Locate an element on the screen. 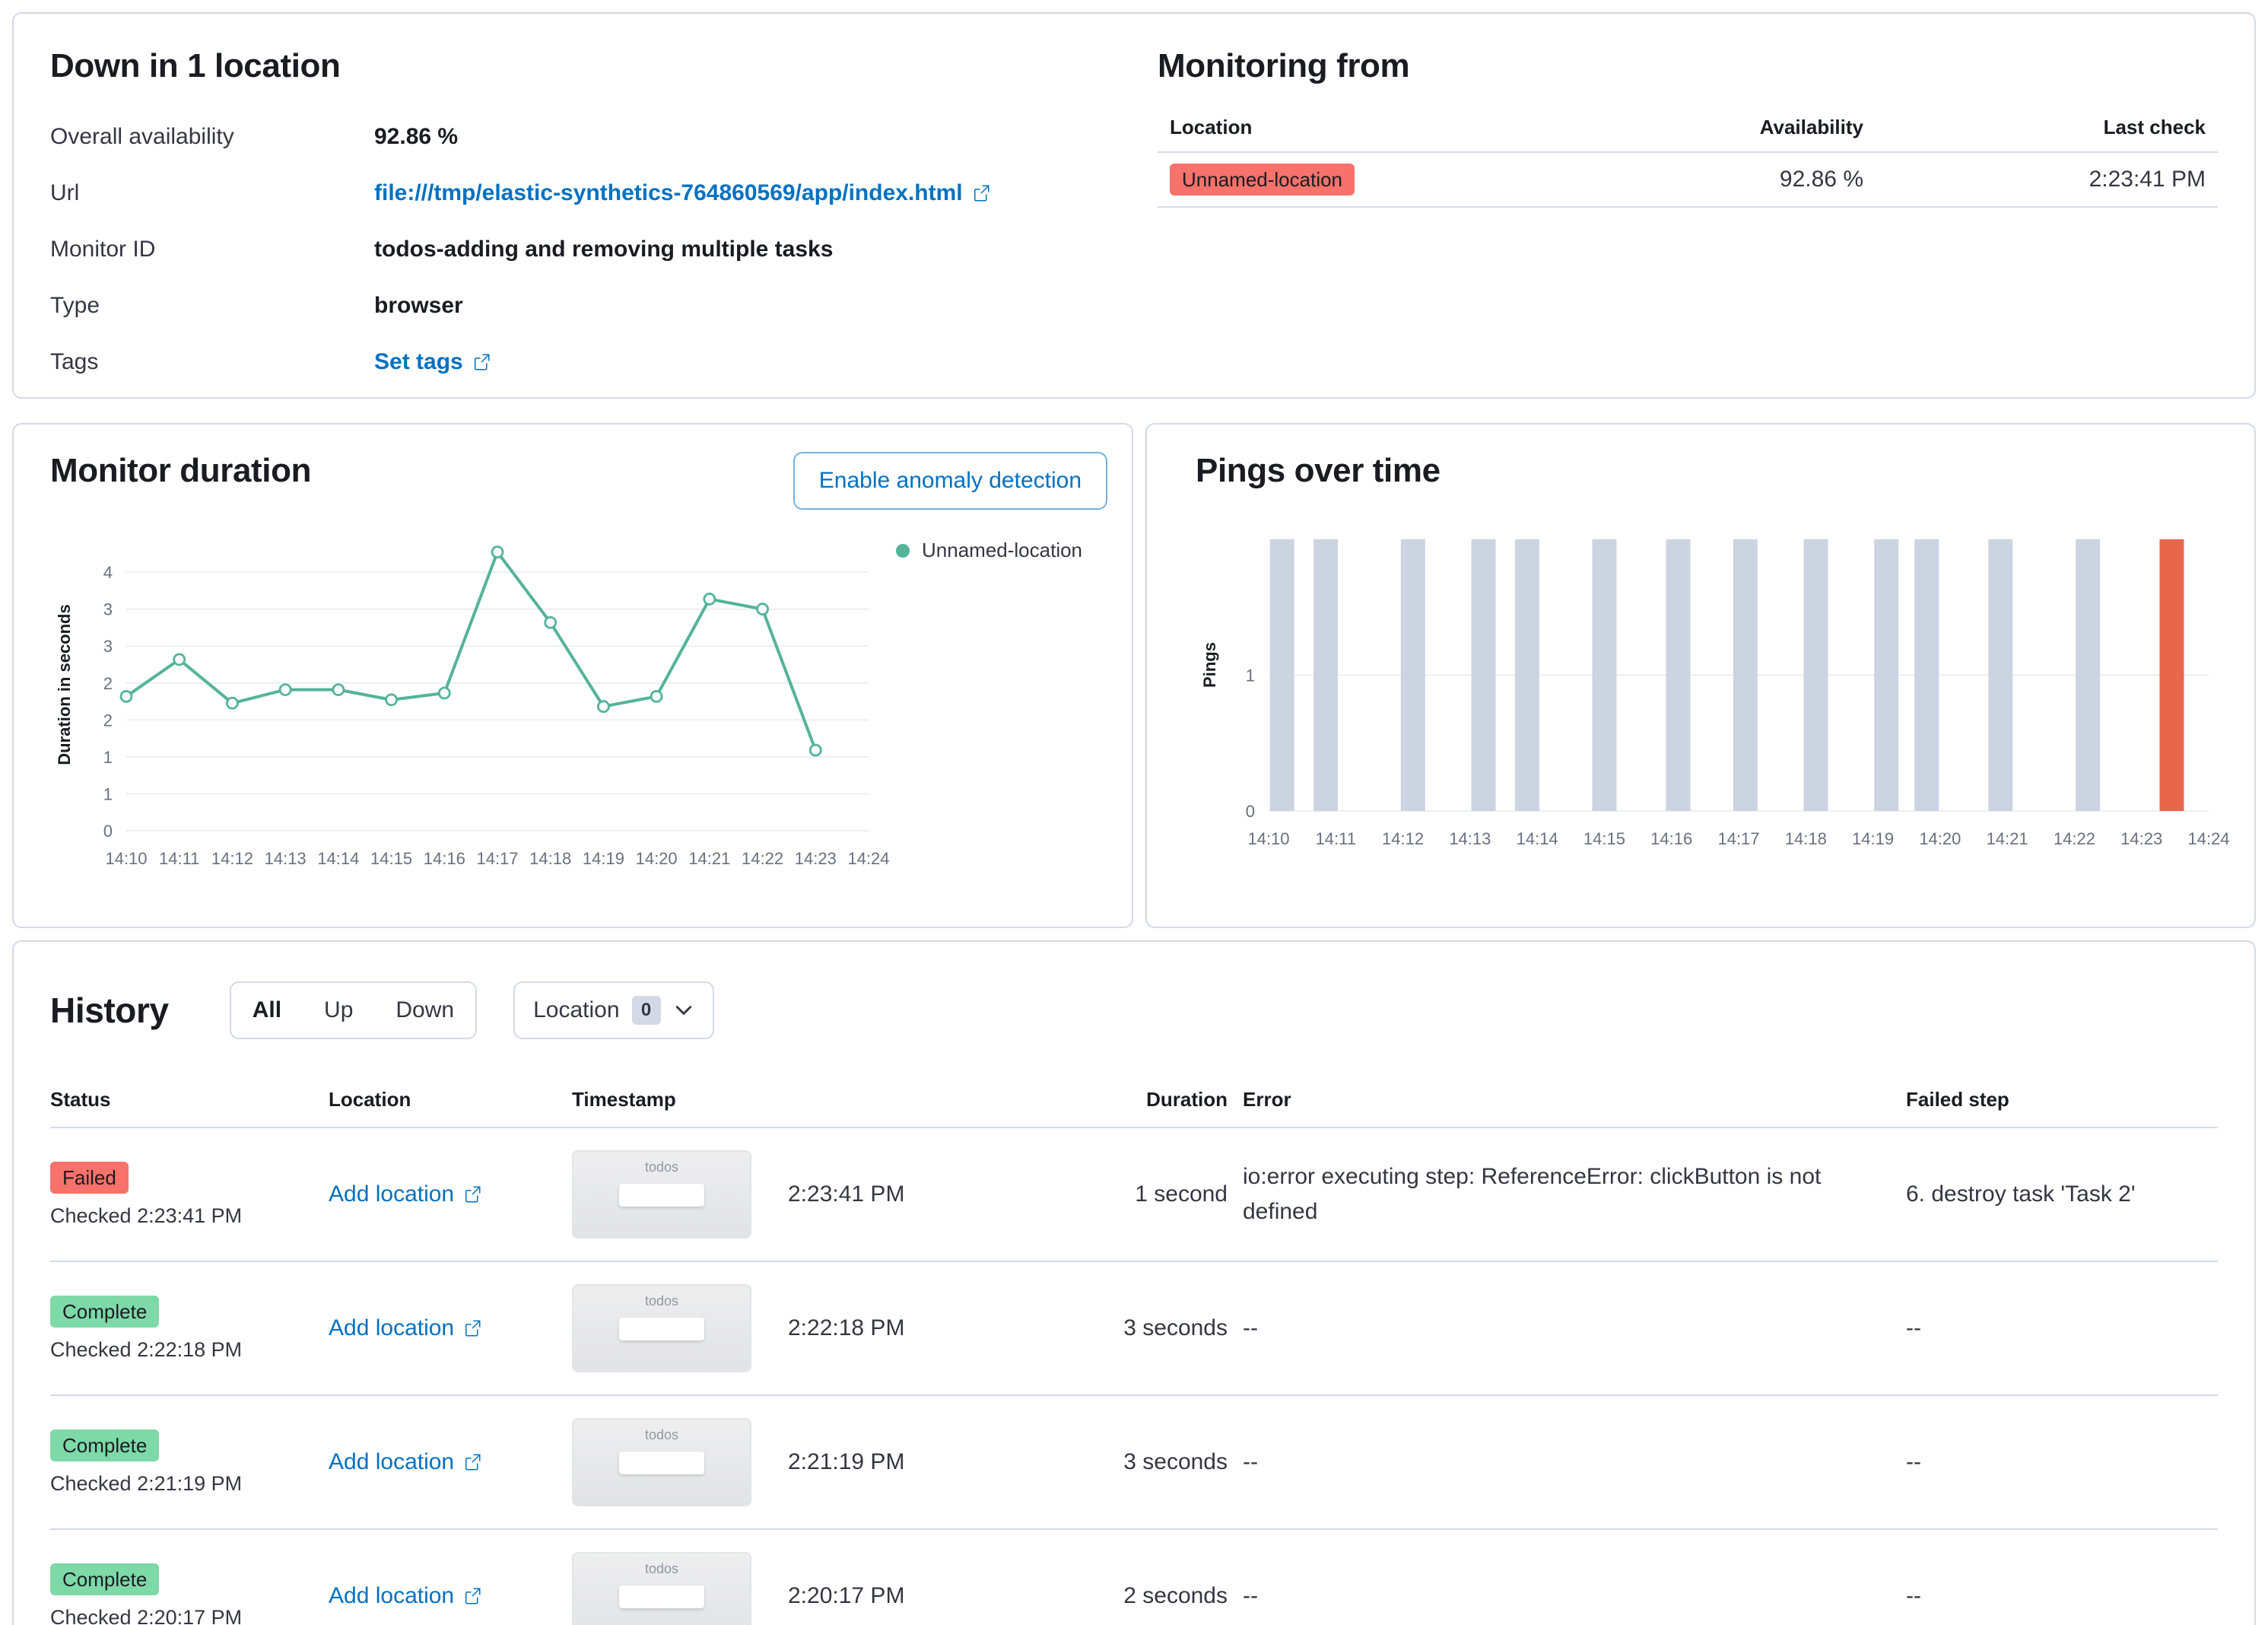  set-tags-link: Set tags is located at coordinates (432, 362).